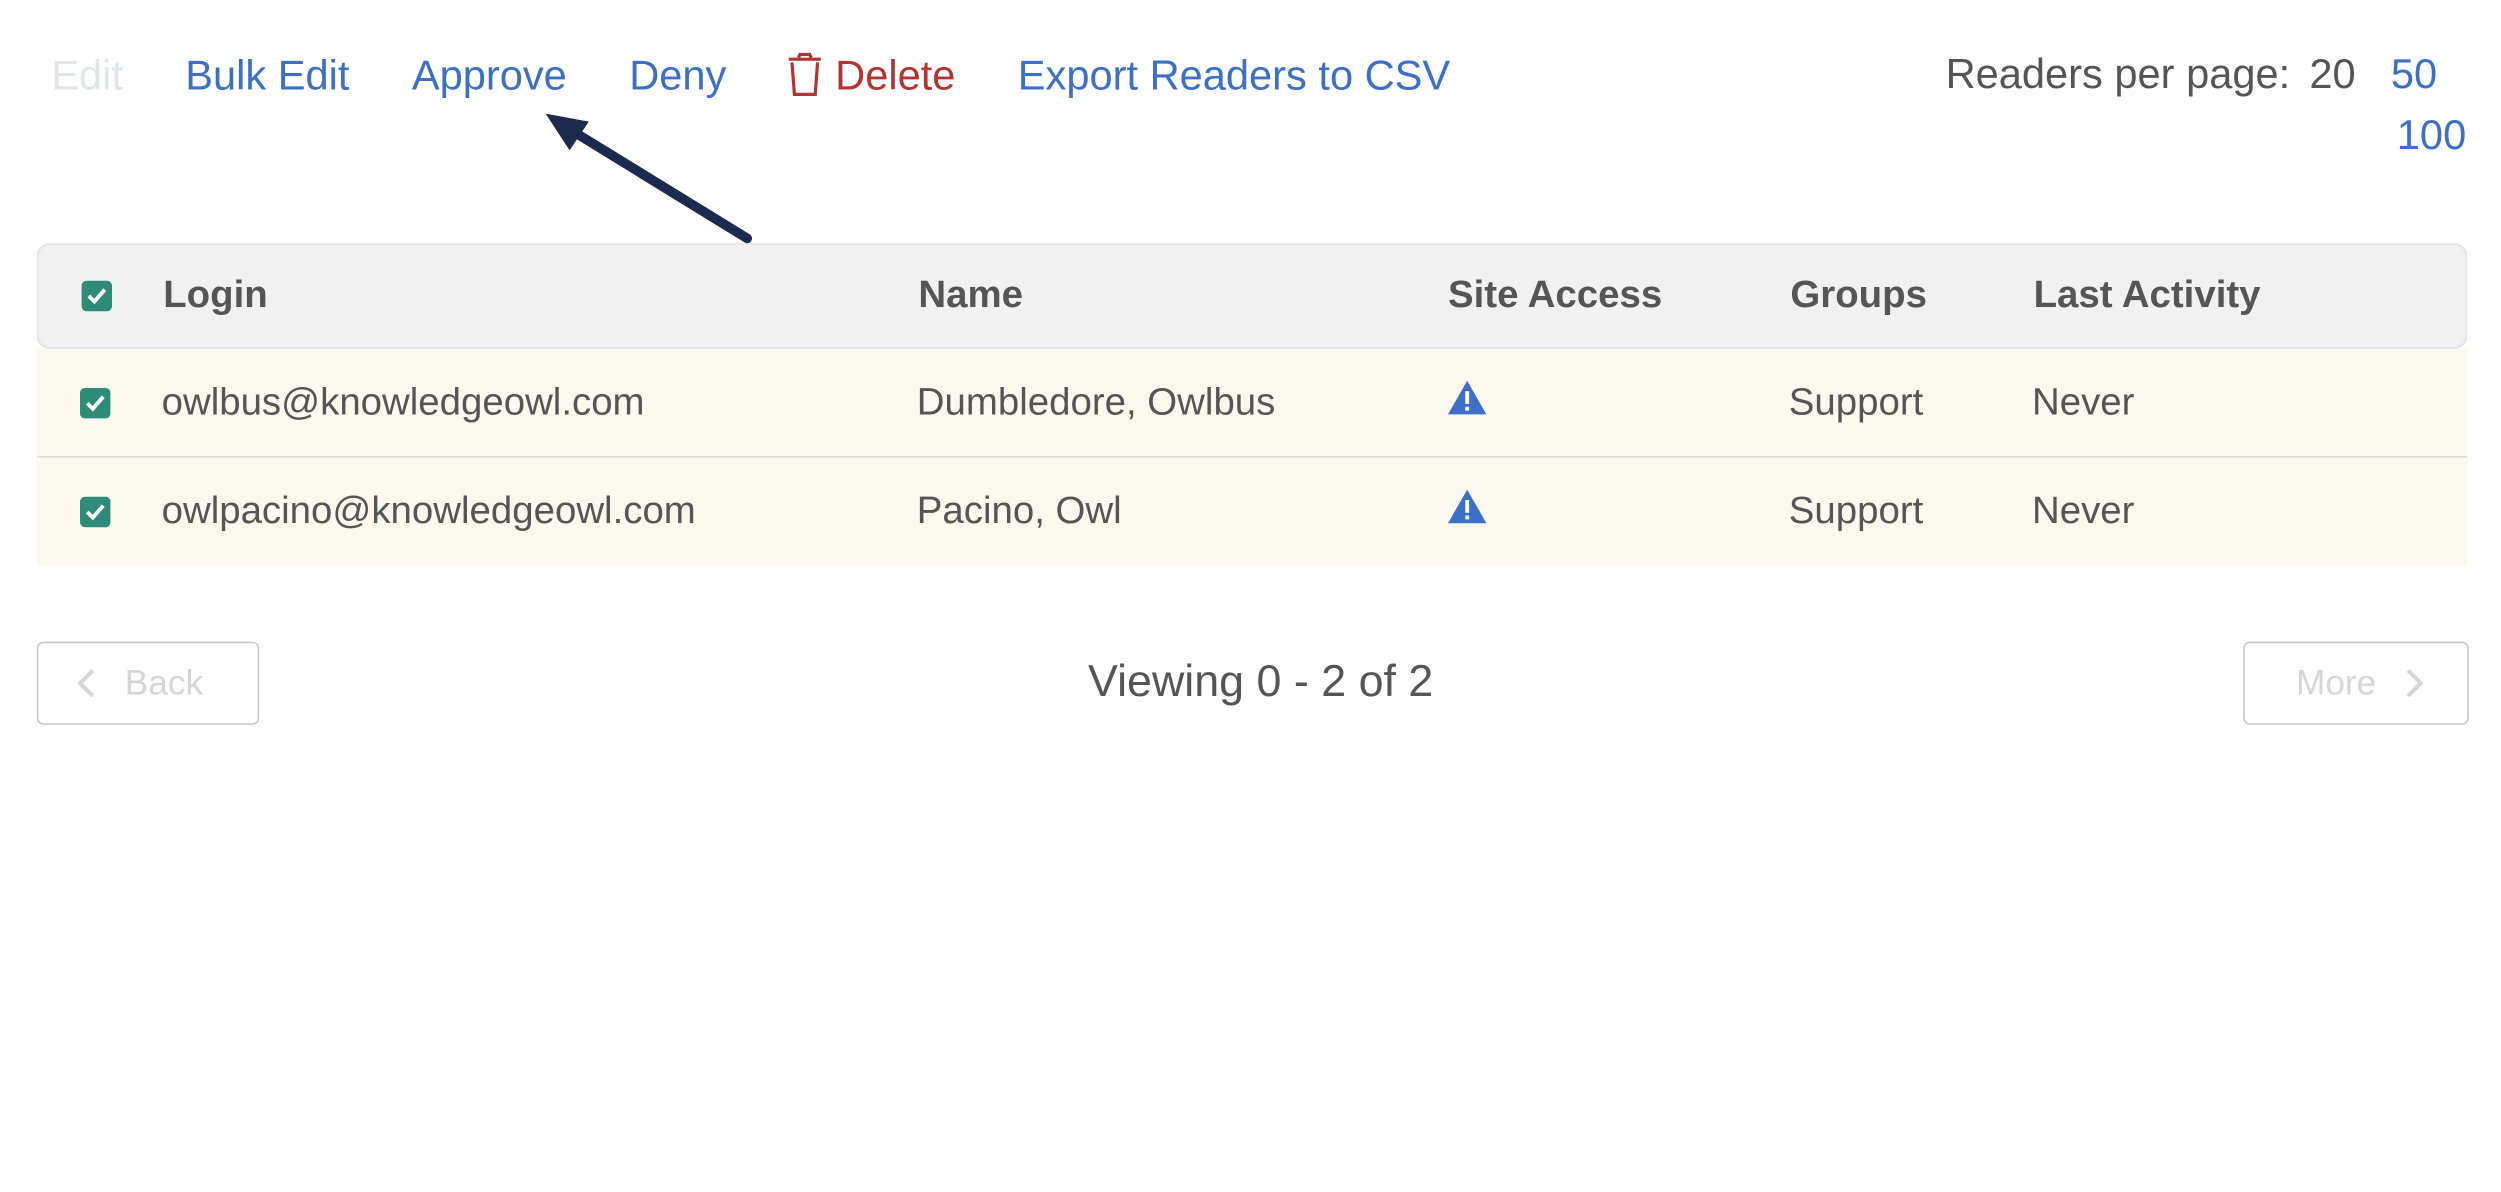  I want to click on edit-button: Edit, so click(87, 75).